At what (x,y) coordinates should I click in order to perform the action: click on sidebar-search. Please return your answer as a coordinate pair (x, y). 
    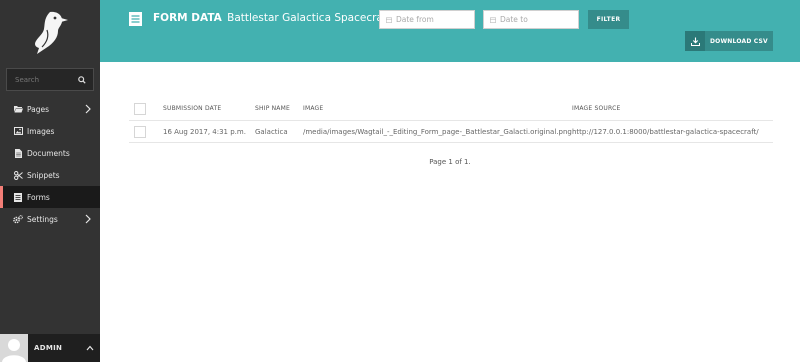
    Looking at the image, I should click on (50, 79).